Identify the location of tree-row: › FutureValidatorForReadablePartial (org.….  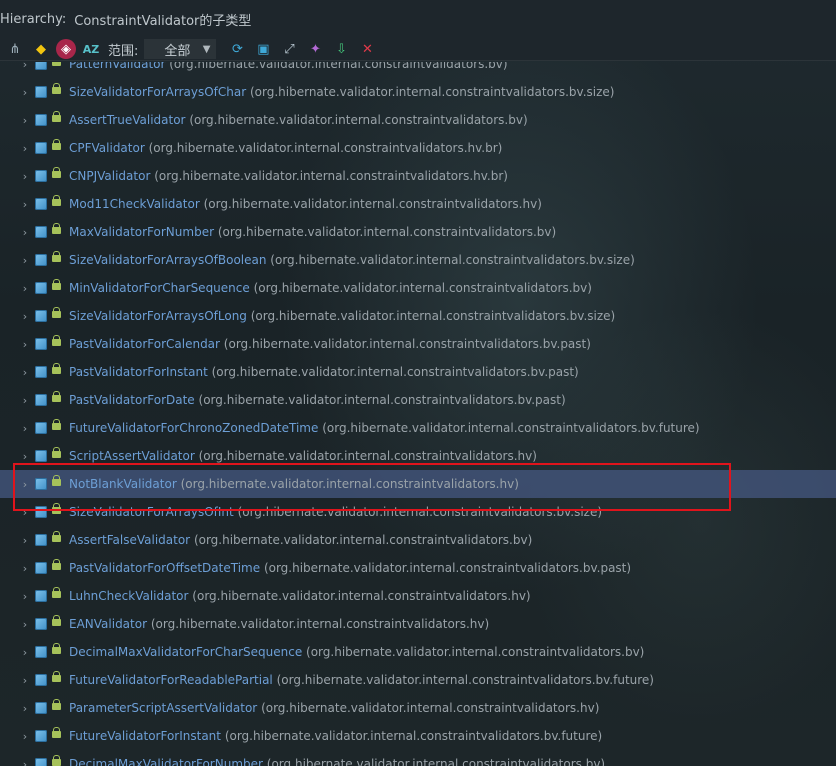
(418, 680).